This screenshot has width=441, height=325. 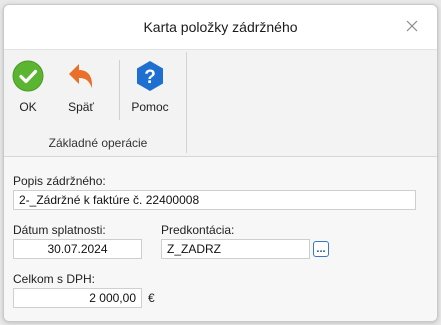 What do you see at coordinates (28, 76) in the screenshot?
I see `ok-check-icon` at bounding box center [28, 76].